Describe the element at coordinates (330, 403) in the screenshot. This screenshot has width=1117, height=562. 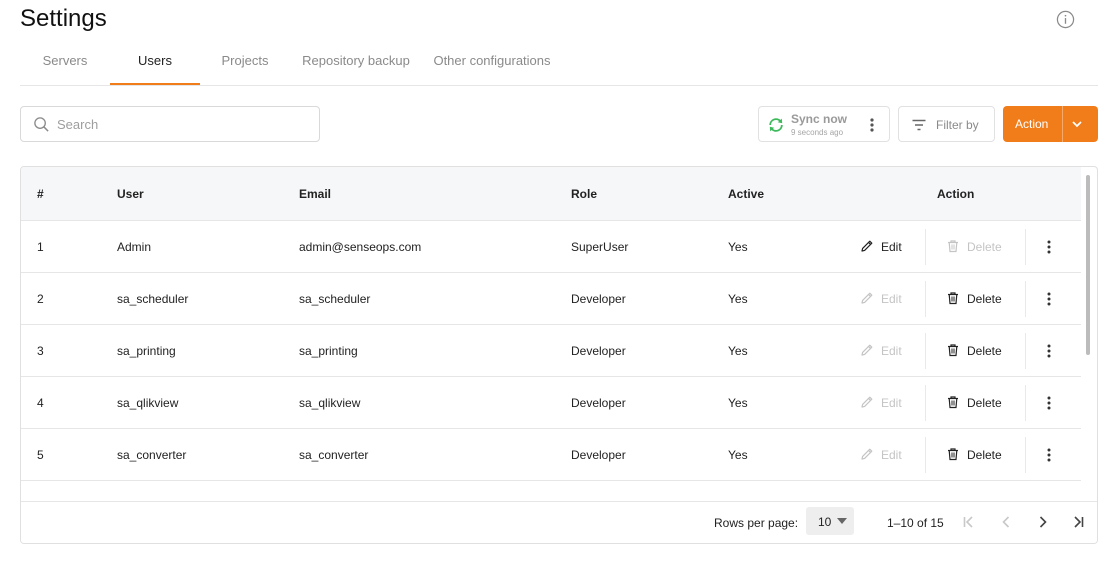
I see `row-email: sa_qlikview` at that location.